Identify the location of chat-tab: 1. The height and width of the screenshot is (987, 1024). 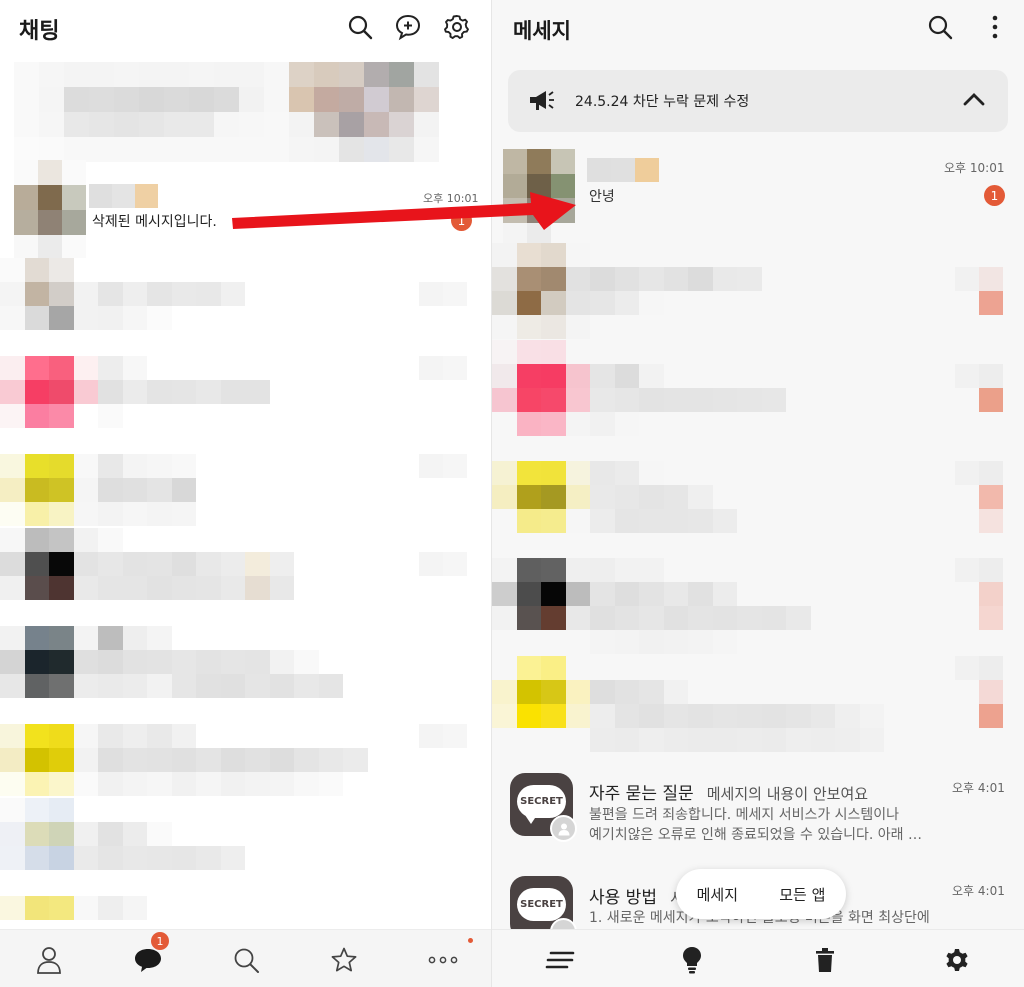
(148, 956).